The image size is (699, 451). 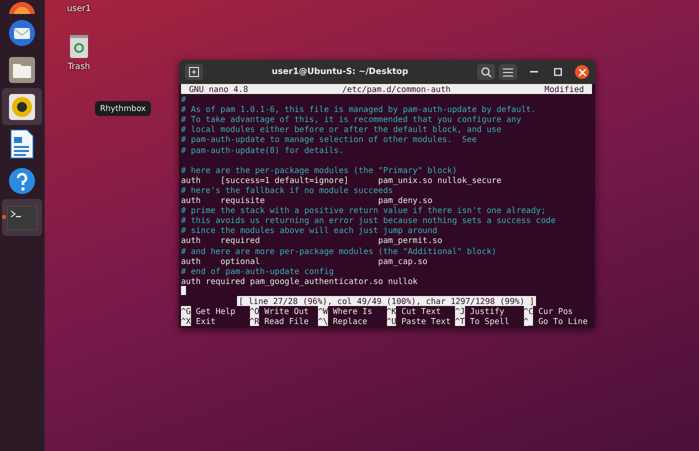 I want to click on shortcut-label: Exit, so click(x=206, y=321).